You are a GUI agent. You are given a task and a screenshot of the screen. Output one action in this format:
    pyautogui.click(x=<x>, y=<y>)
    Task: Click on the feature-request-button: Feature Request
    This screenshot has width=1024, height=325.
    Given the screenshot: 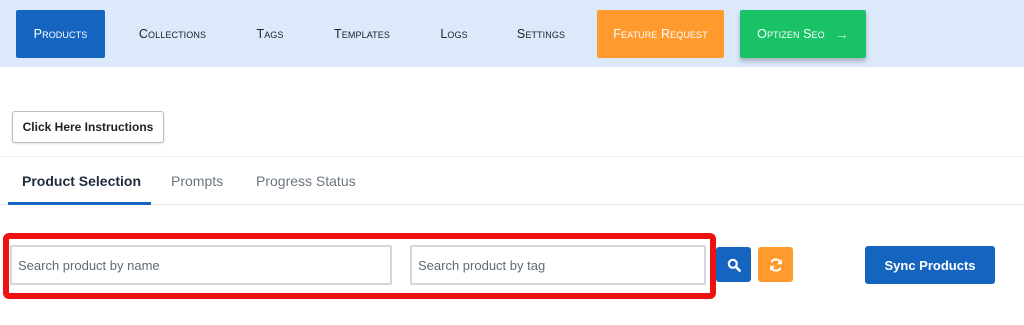 What is the action you would take?
    pyautogui.click(x=660, y=34)
    